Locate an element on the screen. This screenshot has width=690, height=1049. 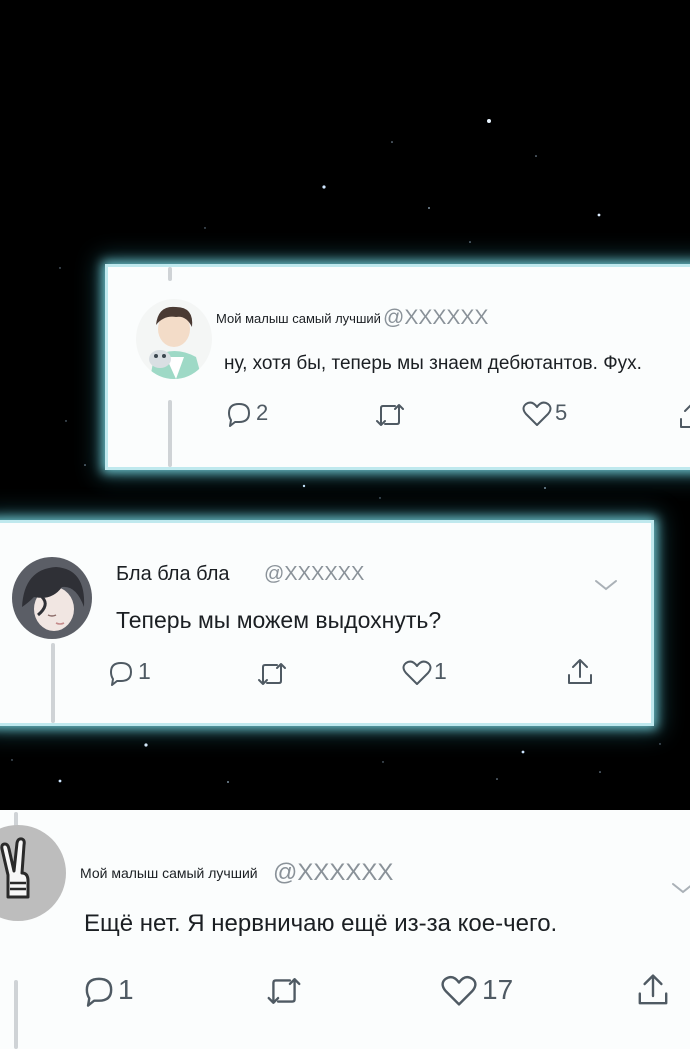
tweet-text: Ещё нет. Я нервничаю ещё из-за кое-чего. is located at coordinates (321, 923).